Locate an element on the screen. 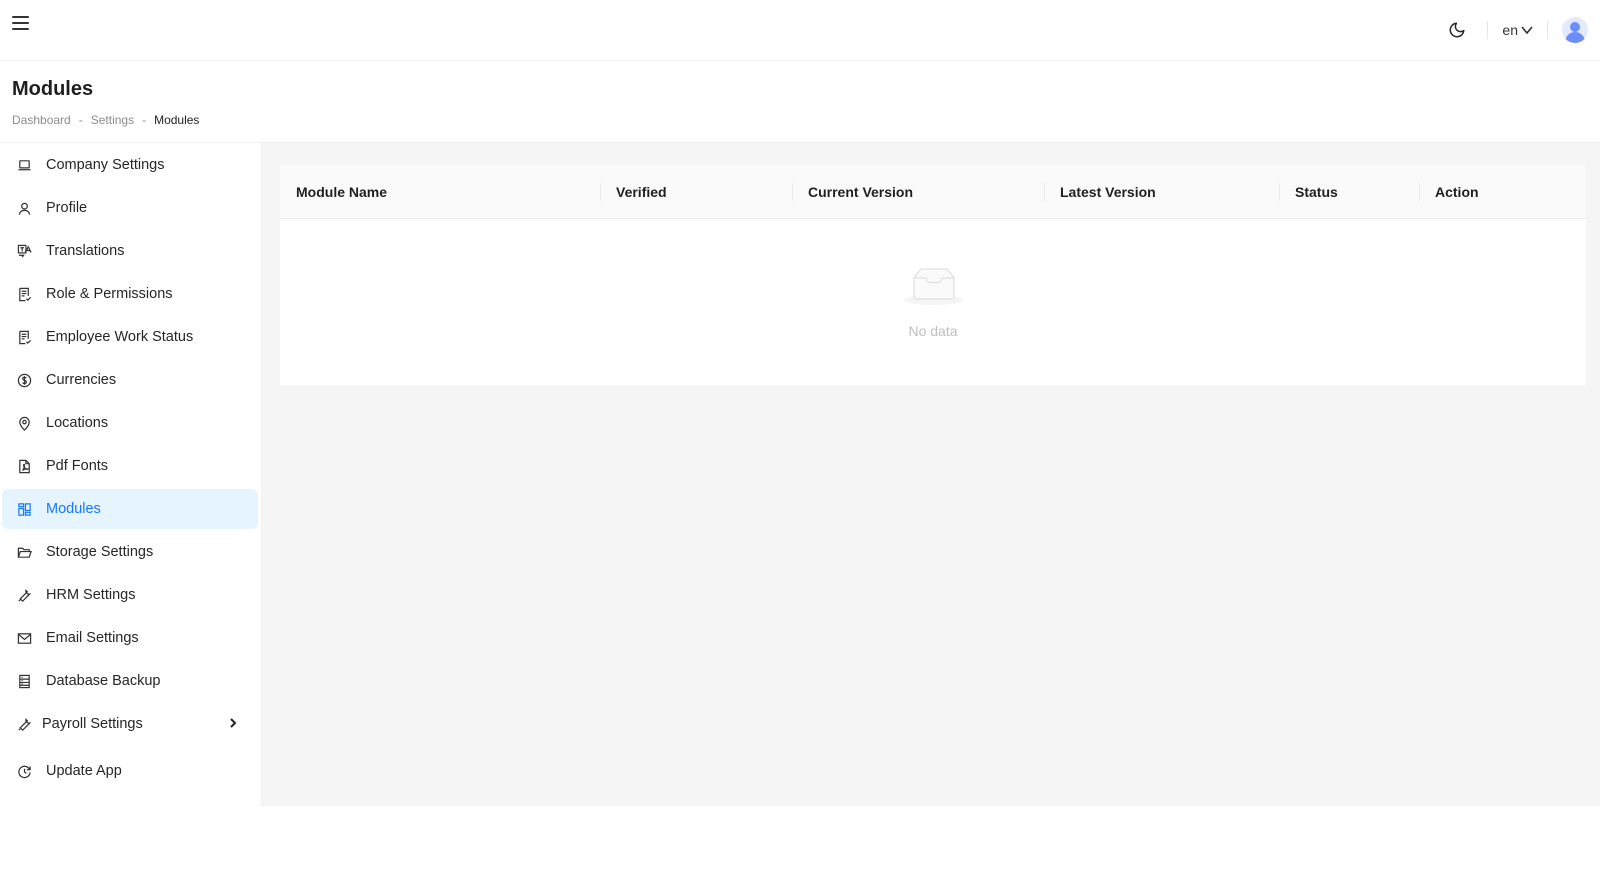 This screenshot has width=1600, height=892. sidebar-item-label: Employee Work Status is located at coordinates (120, 337).